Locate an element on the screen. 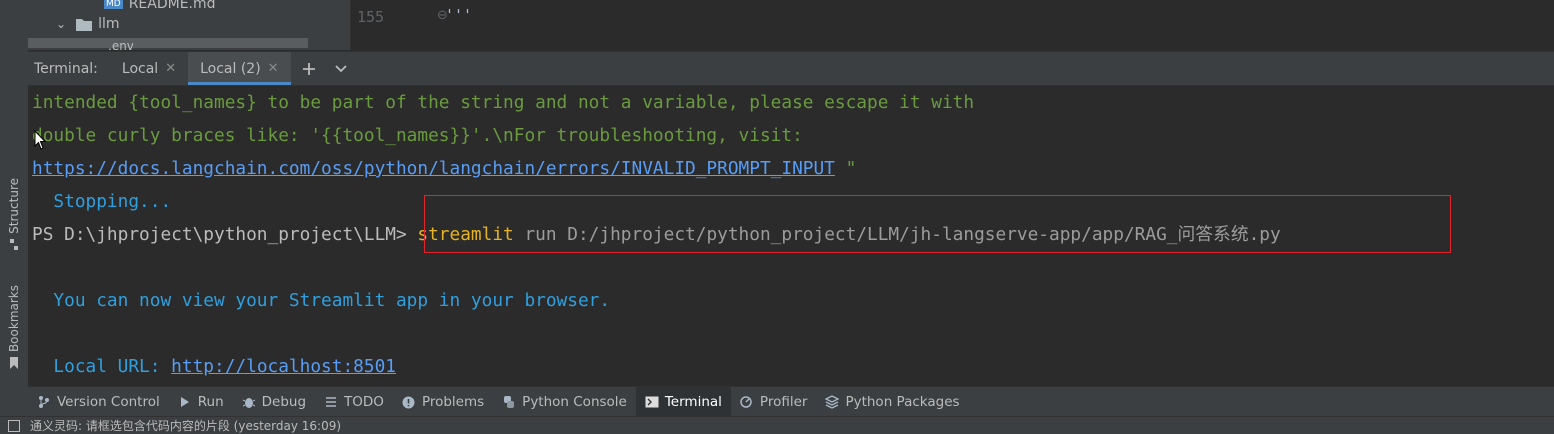  tool-label: Python Packages is located at coordinates (902, 402).